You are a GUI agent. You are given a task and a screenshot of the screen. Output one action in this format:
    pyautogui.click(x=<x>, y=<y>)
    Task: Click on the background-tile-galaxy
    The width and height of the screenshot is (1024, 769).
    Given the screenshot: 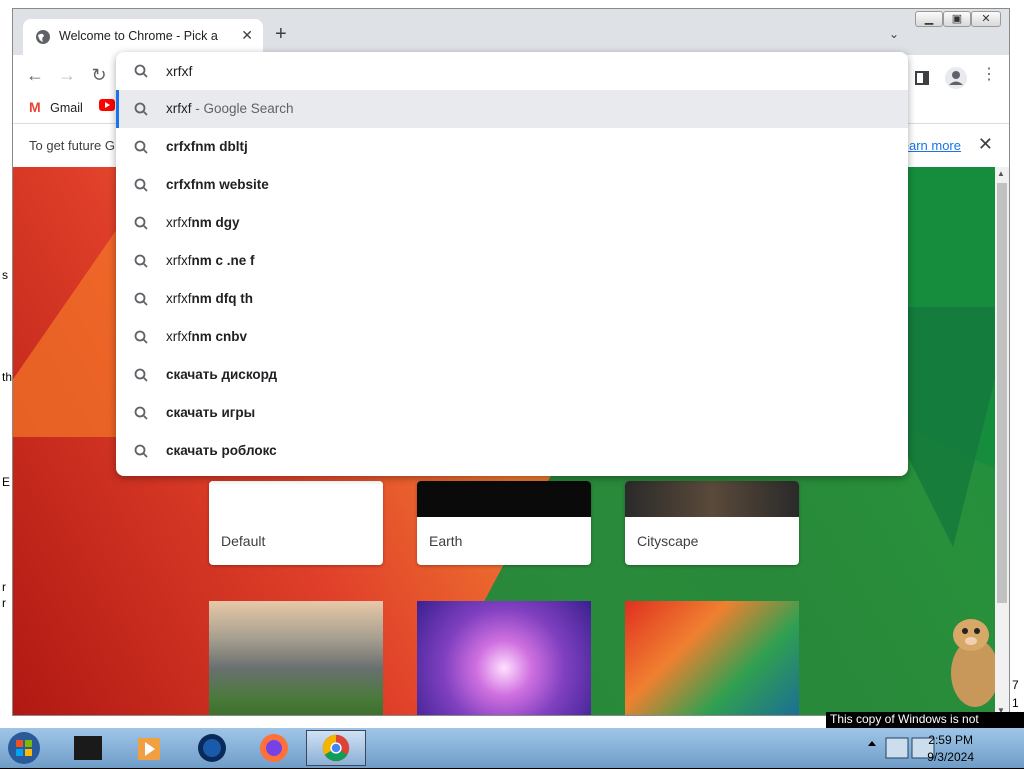 What is the action you would take?
    pyautogui.click(x=504, y=658)
    